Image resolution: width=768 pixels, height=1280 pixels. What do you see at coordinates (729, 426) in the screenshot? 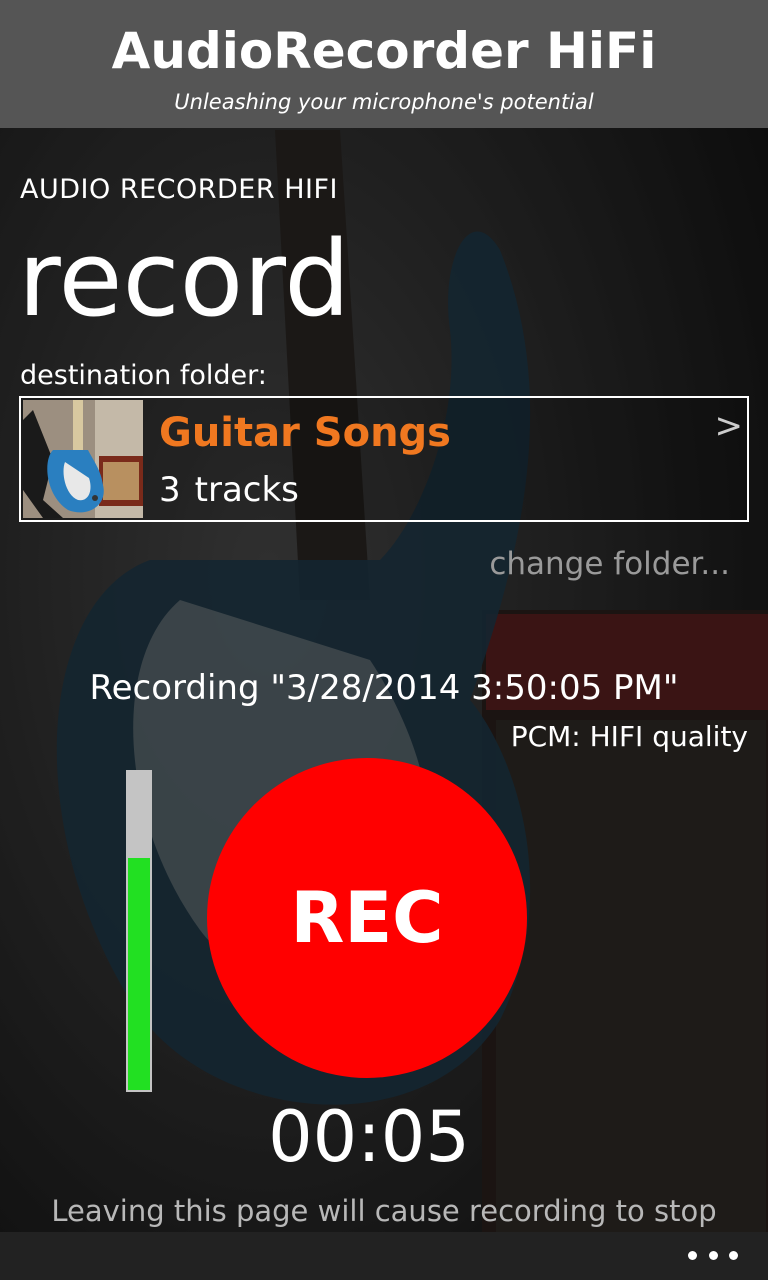
I see `chevron-right-icon: >` at bounding box center [729, 426].